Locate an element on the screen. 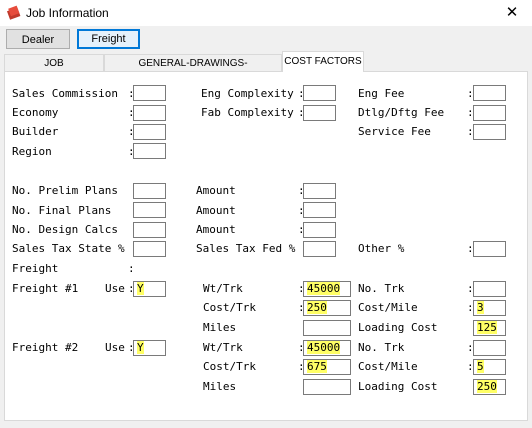 Image resolution: width=532 pixels, height=428 pixels. sales-tax-state-label: Sales Tax State % is located at coordinates (68, 248).